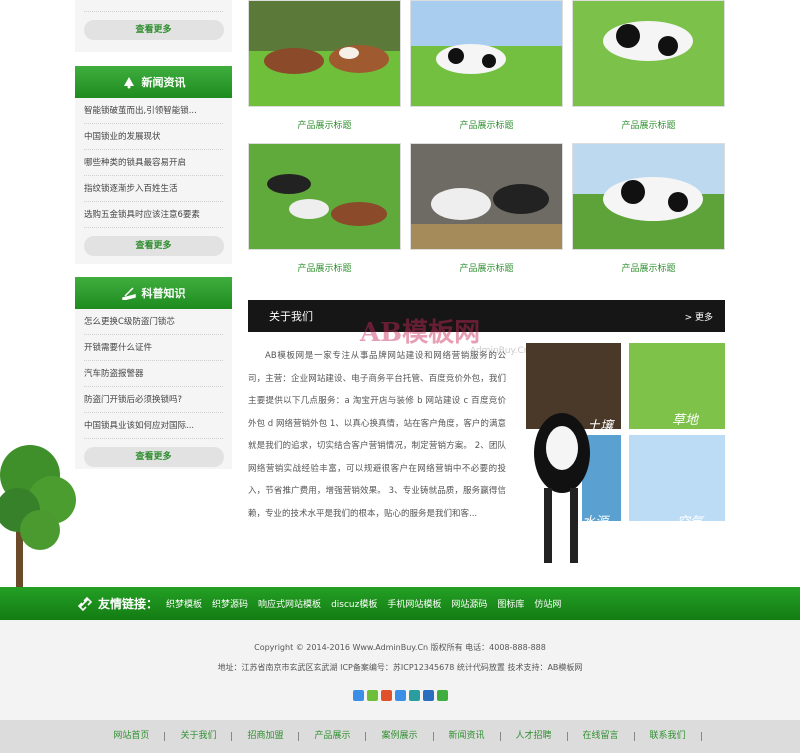 The image size is (800, 753). Describe the element at coordinates (153, 30) in the screenshot. I see `top-more-button: 查看更多` at that location.